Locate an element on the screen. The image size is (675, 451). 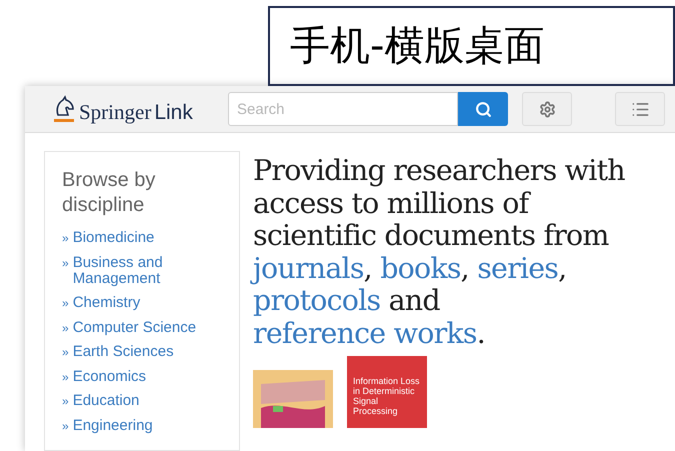
slide-title: 手机-横版桌面 is located at coordinates (471, 46).